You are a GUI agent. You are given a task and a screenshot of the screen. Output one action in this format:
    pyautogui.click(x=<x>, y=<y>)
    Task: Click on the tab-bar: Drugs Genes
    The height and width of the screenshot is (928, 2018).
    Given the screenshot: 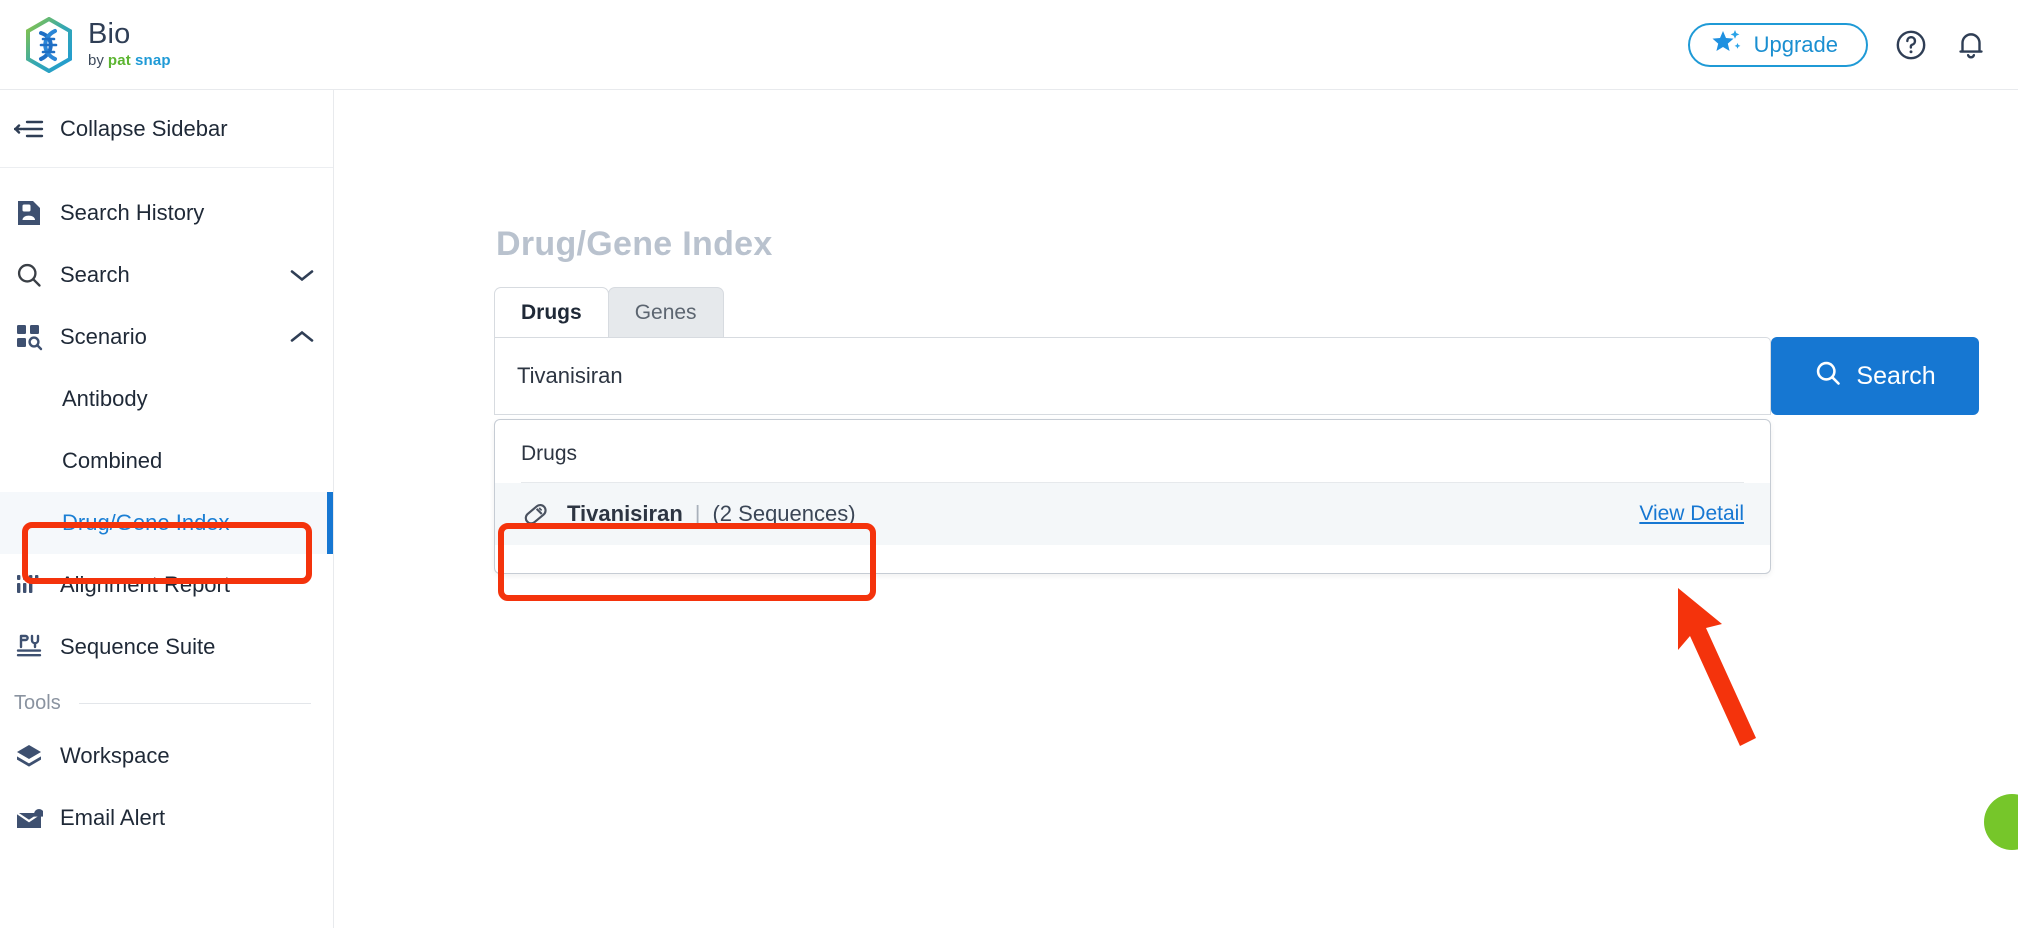 What is the action you would take?
    pyautogui.click(x=609, y=312)
    